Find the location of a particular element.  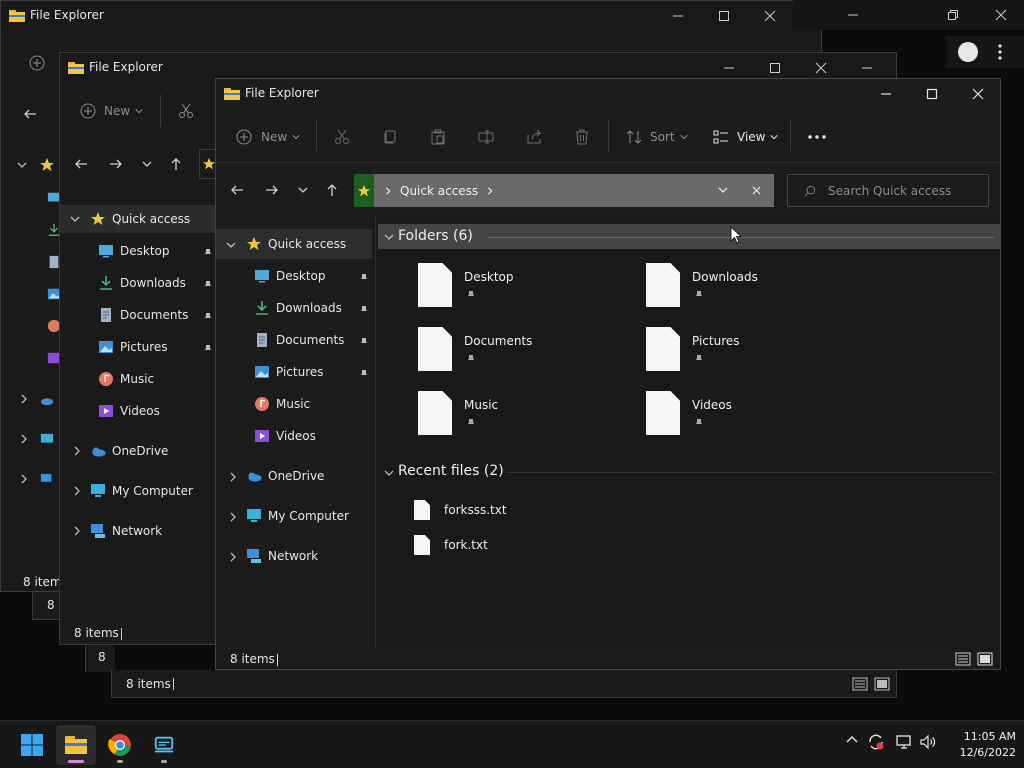

address-bar: Quick access is located at coordinates (564, 190).